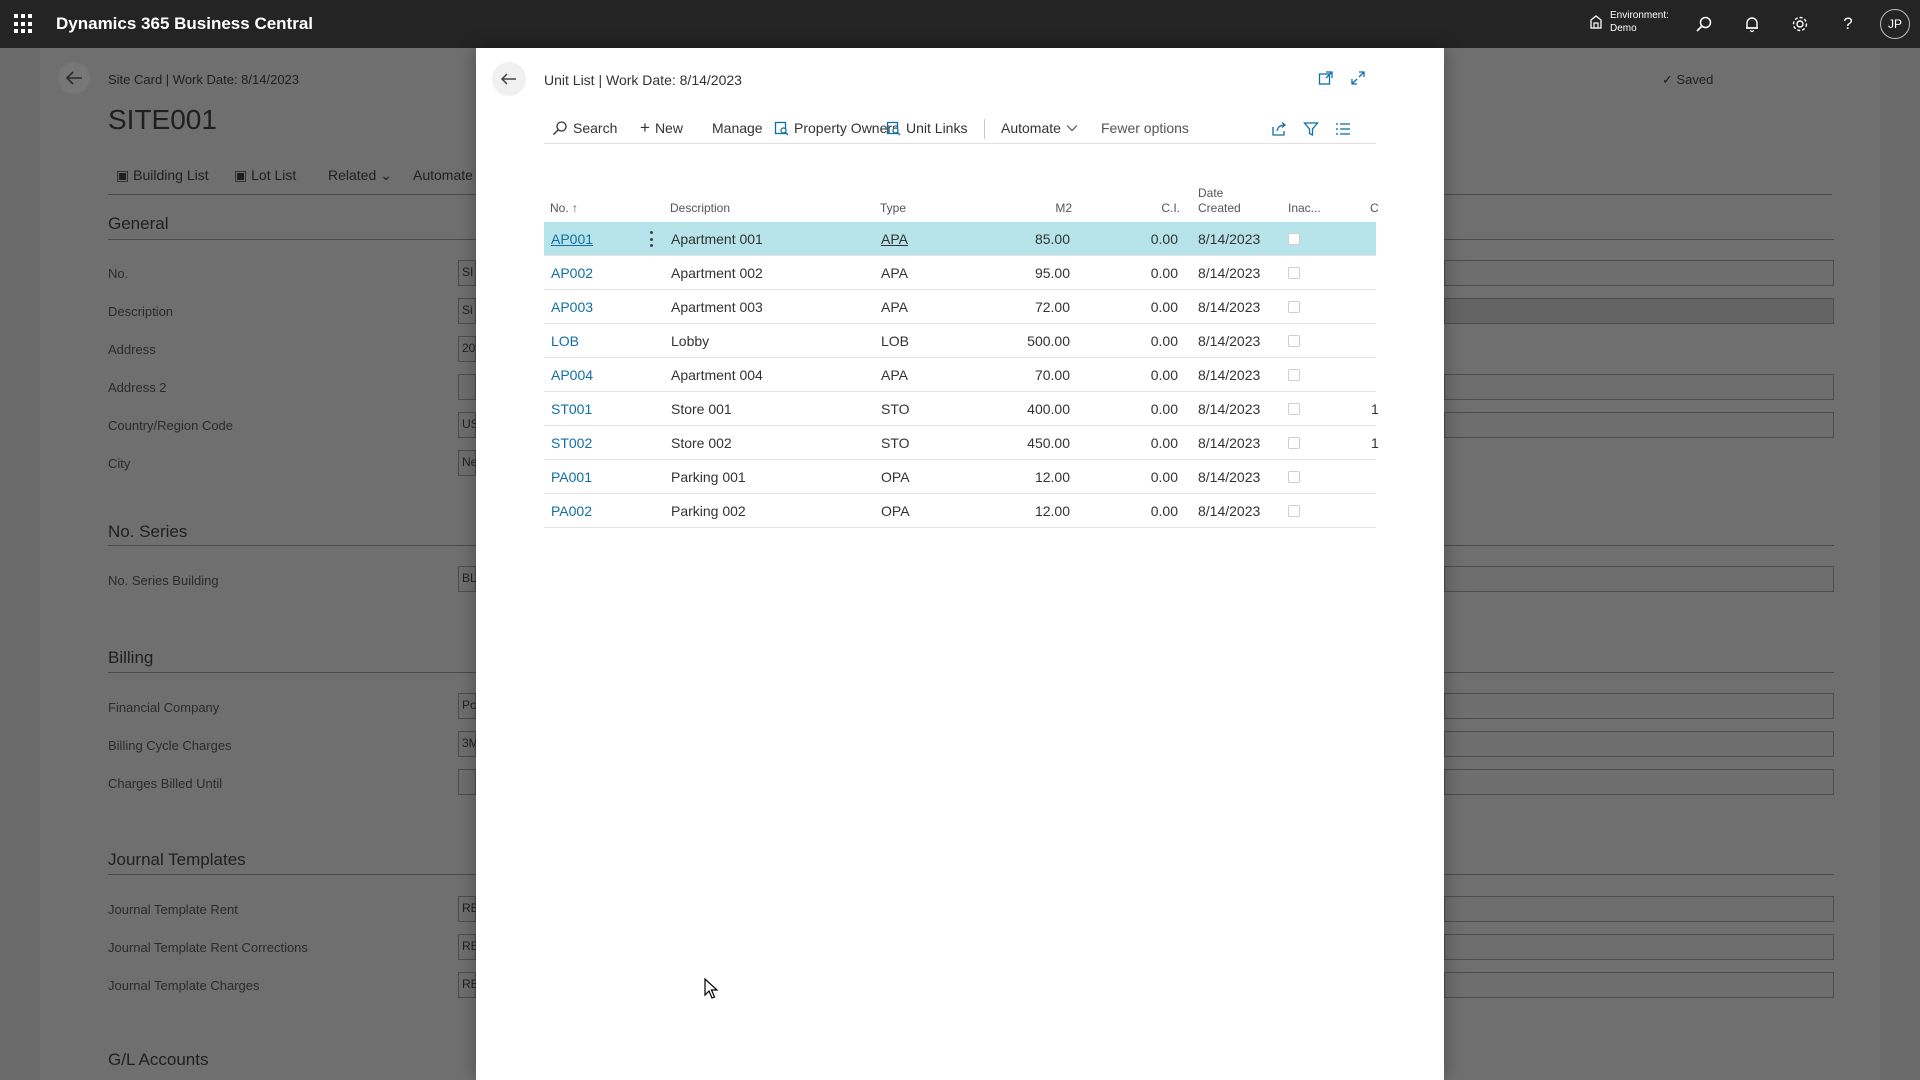 This screenshot has height=1080, width=1920. Describe the element at coordinates (1052, 239) in the screenshot. I see `cell-m2: 85.00` at that location.